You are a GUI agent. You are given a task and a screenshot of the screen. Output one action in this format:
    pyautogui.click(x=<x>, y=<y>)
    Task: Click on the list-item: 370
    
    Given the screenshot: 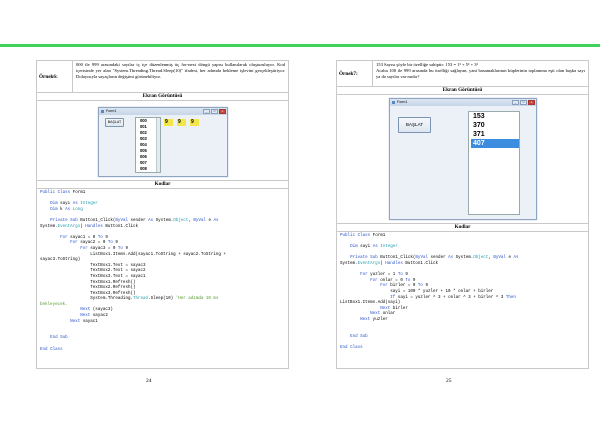 What is the action you would take?
    pyautogui.click(x=495, y=125)
    